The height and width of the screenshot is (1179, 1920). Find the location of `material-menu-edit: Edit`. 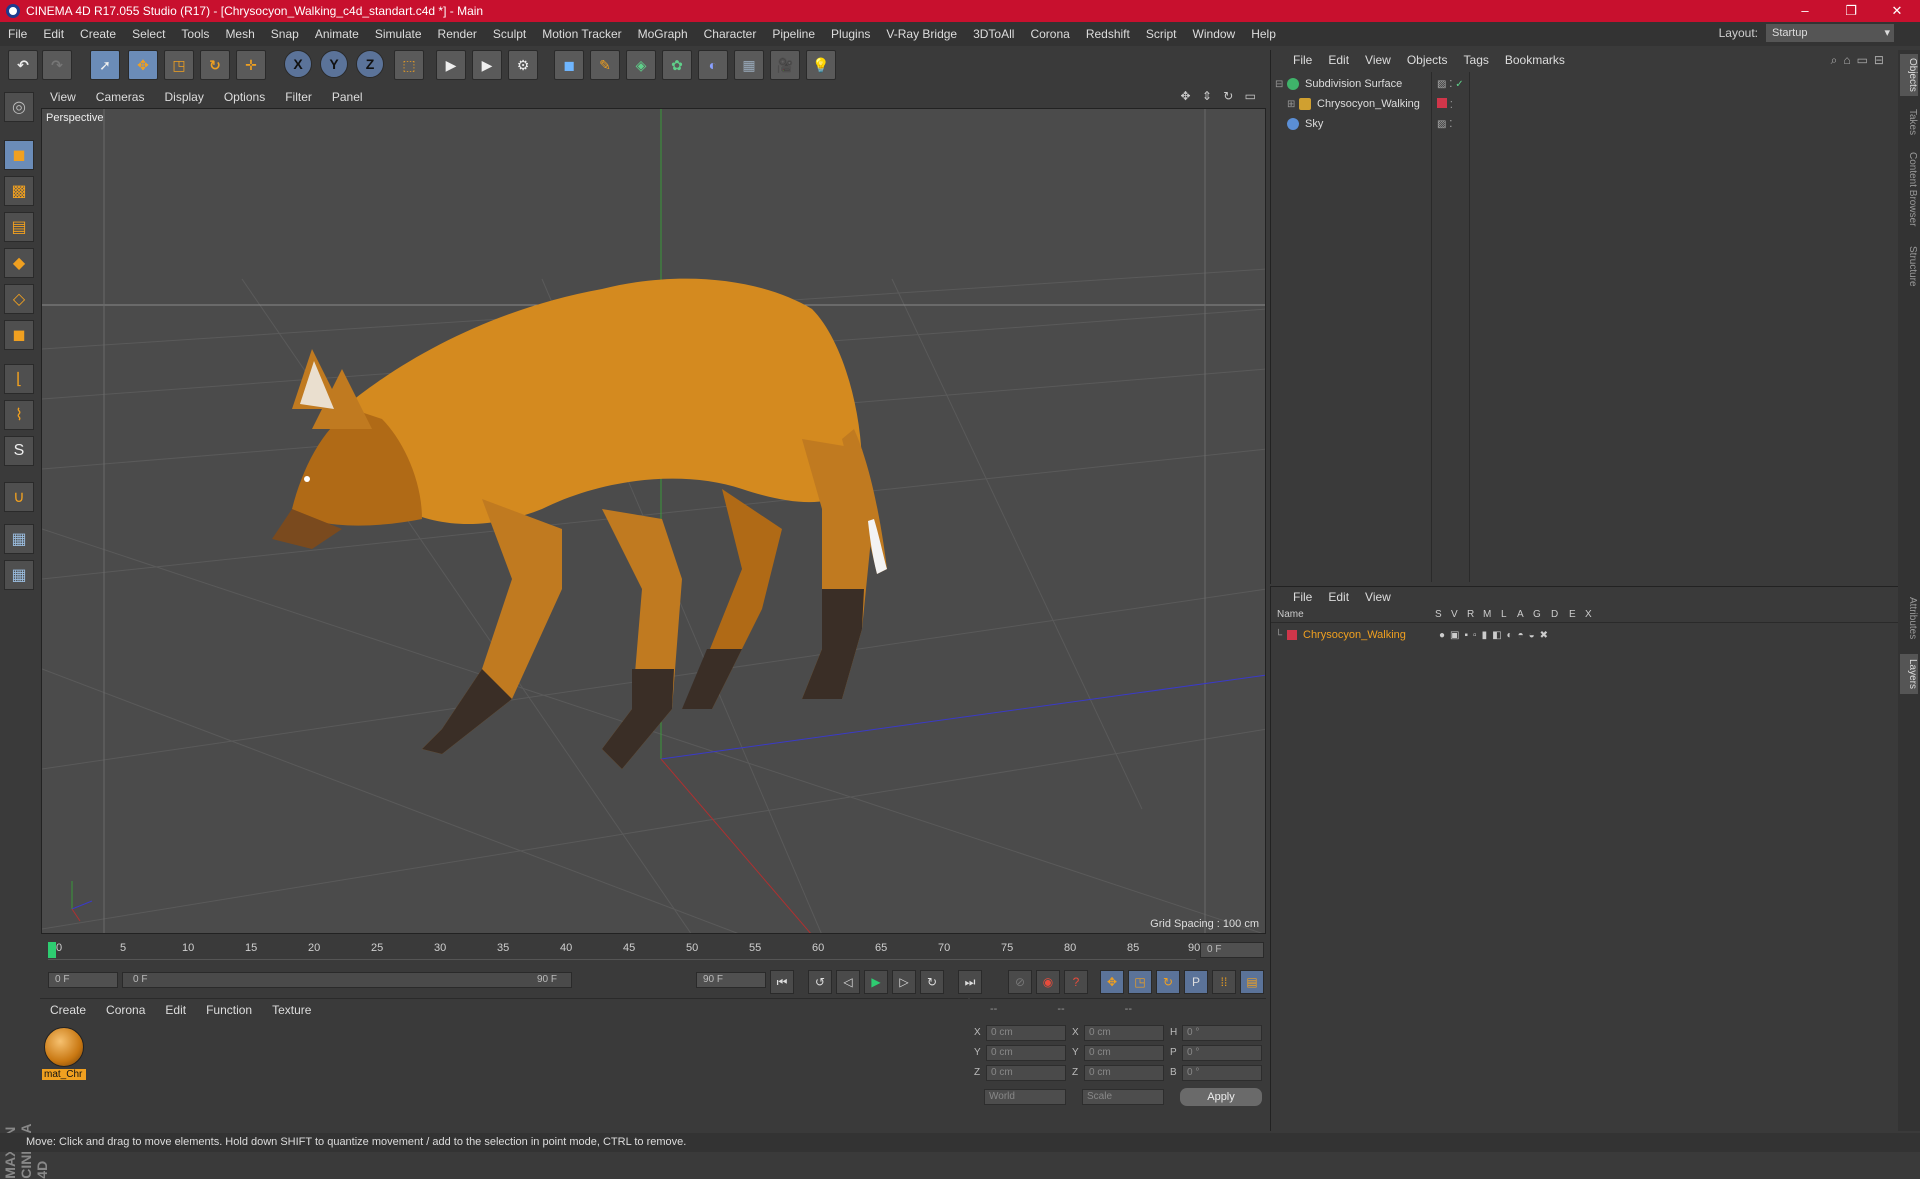

material-menu-edit: Edit is located at coordinates (175, 1010).